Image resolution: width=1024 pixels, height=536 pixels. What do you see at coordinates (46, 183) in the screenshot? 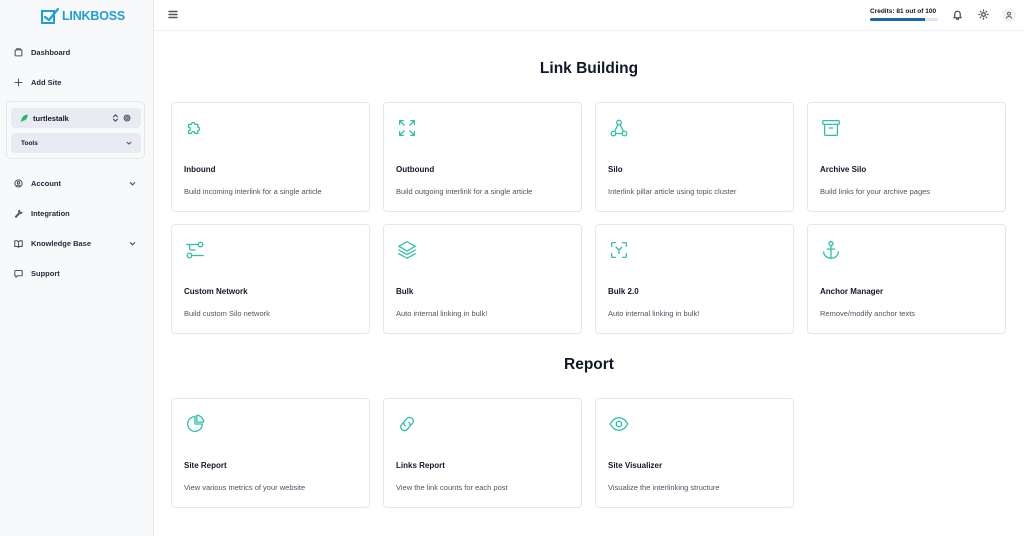
I see `sidebar-item-label: Account` at bounding box center [46, 183].